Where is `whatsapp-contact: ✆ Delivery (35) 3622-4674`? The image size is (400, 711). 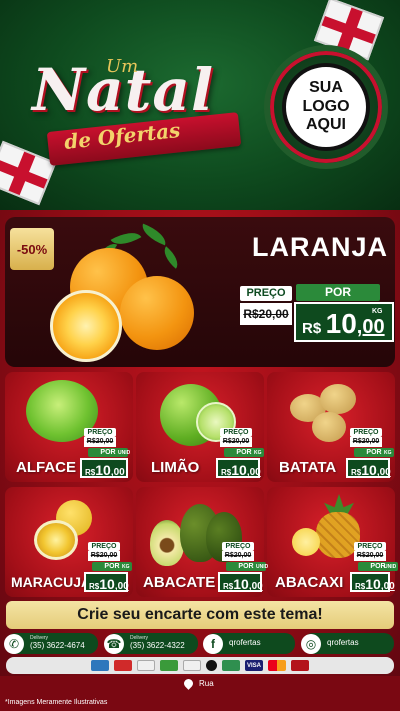
whatsapp-contact: ✆ Delivery (35) 3622-4674 is located at coordinates (51, 643).